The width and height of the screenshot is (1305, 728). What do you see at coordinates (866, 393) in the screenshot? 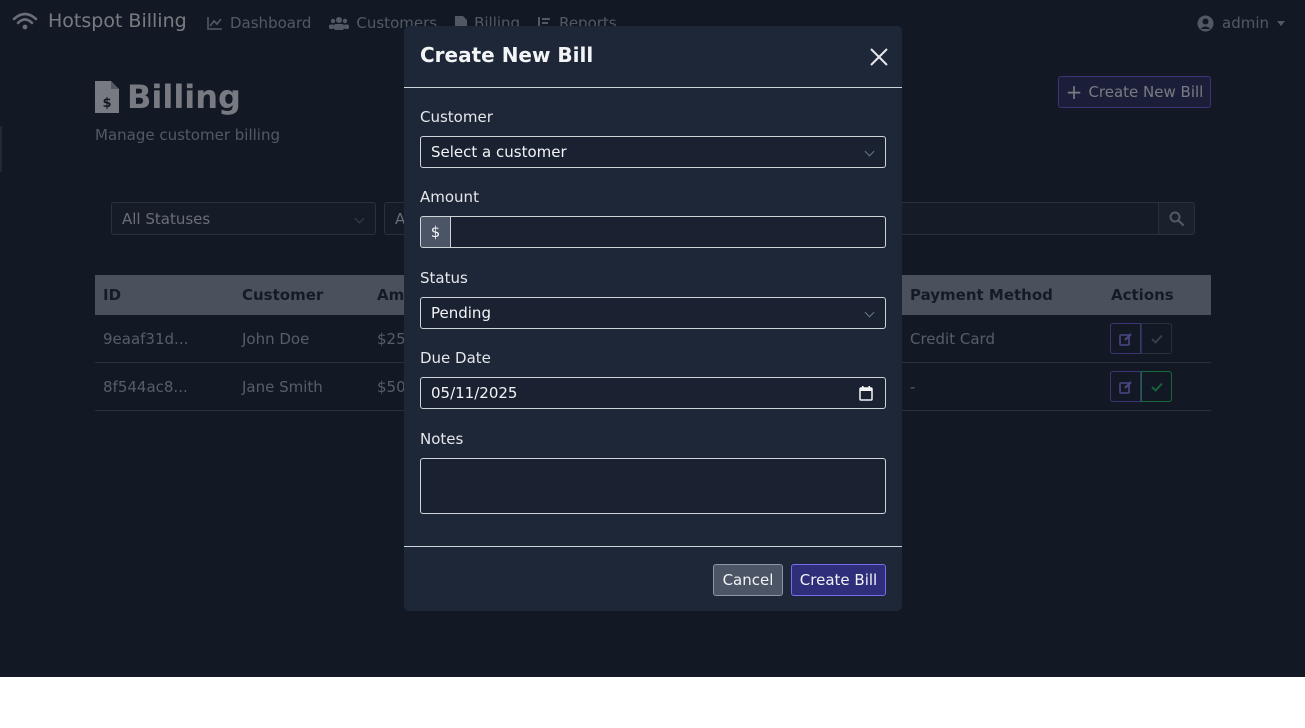
I see `calendar-icon` at bounding box center [866, 393].